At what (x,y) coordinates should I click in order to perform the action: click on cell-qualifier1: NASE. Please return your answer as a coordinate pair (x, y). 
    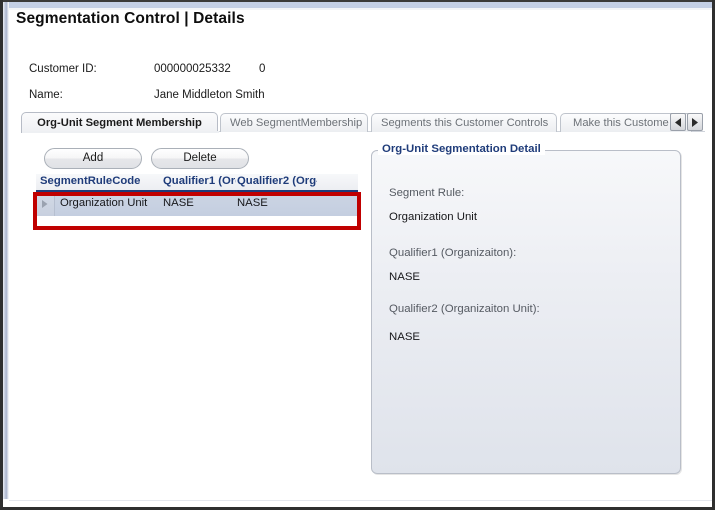
    Looking at the image, I should click on (178, 203).